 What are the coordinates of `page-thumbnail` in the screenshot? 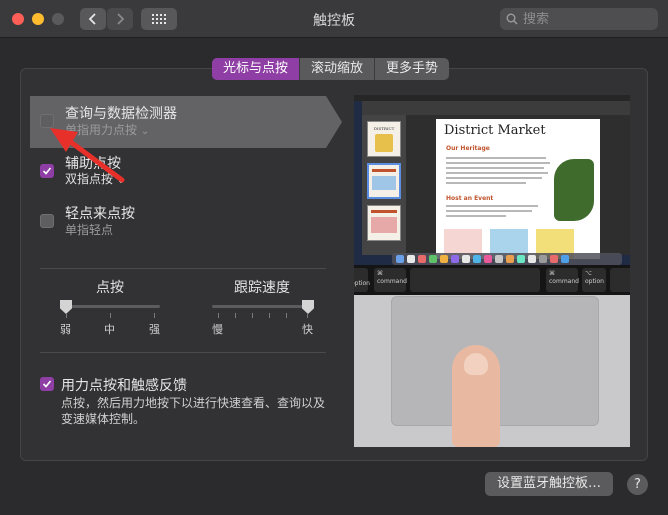 It's located at (384, 223).